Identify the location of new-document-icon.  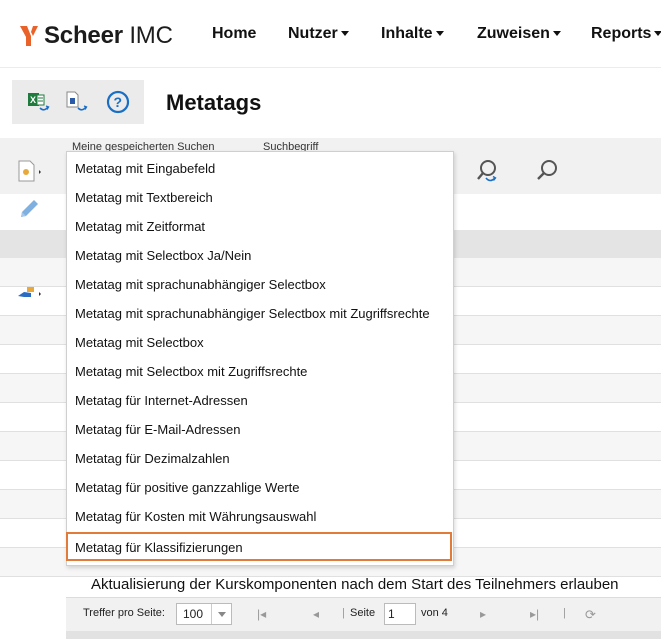
(29, 171).